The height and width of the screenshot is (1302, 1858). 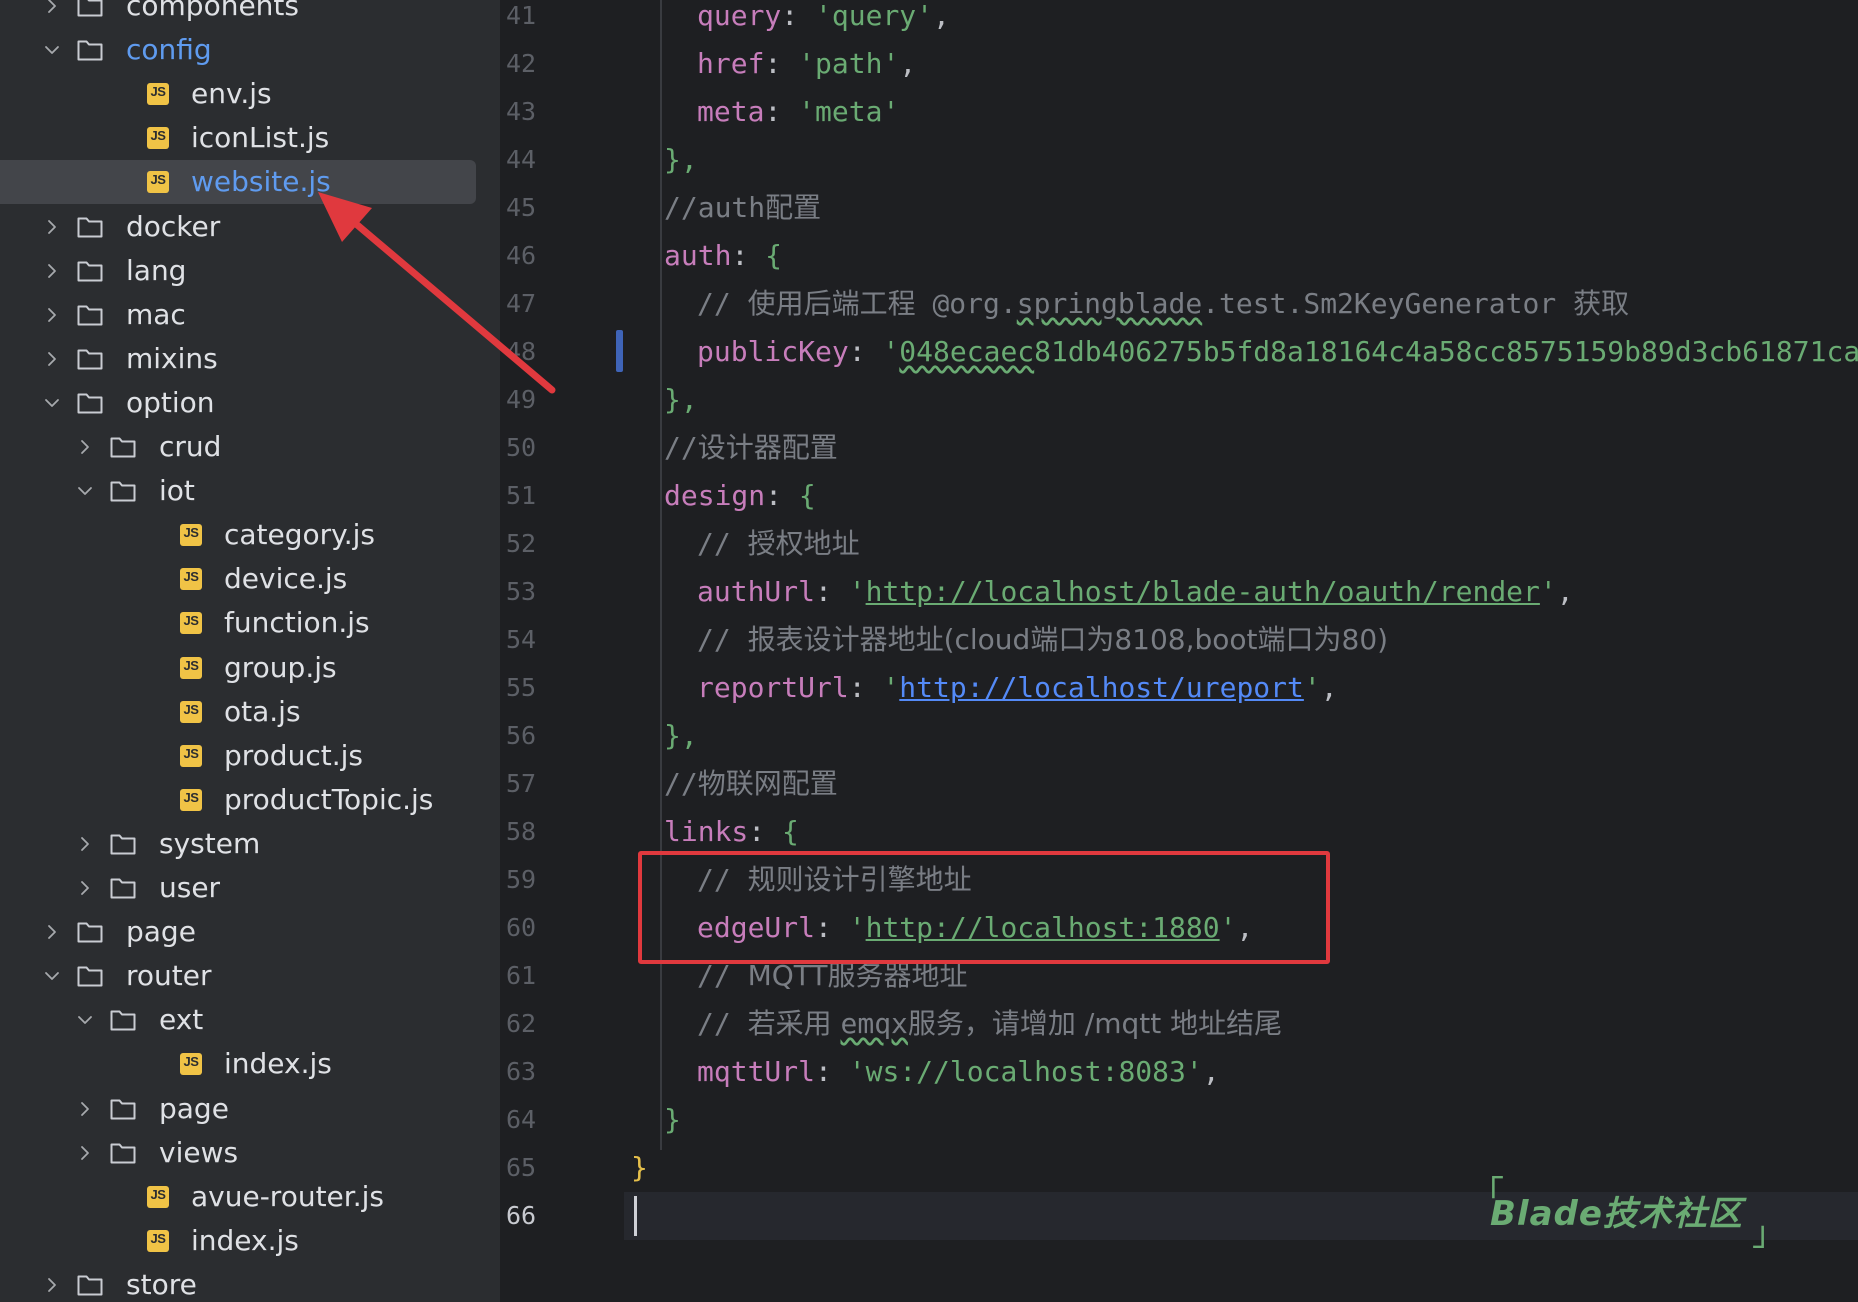 I want to click on code-line-63: mqttUrl: 'ws://localhost:8083',, so click(x=958, y=1071).